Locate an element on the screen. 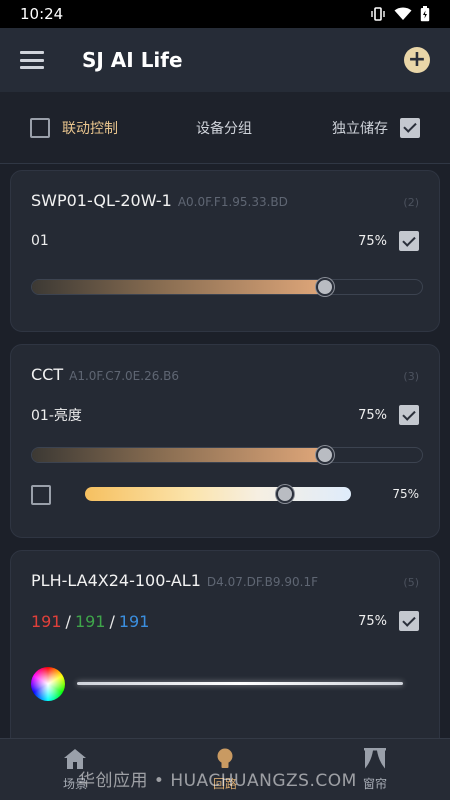  channel-name: 01-亮度 is located at coordinates (56, 416).